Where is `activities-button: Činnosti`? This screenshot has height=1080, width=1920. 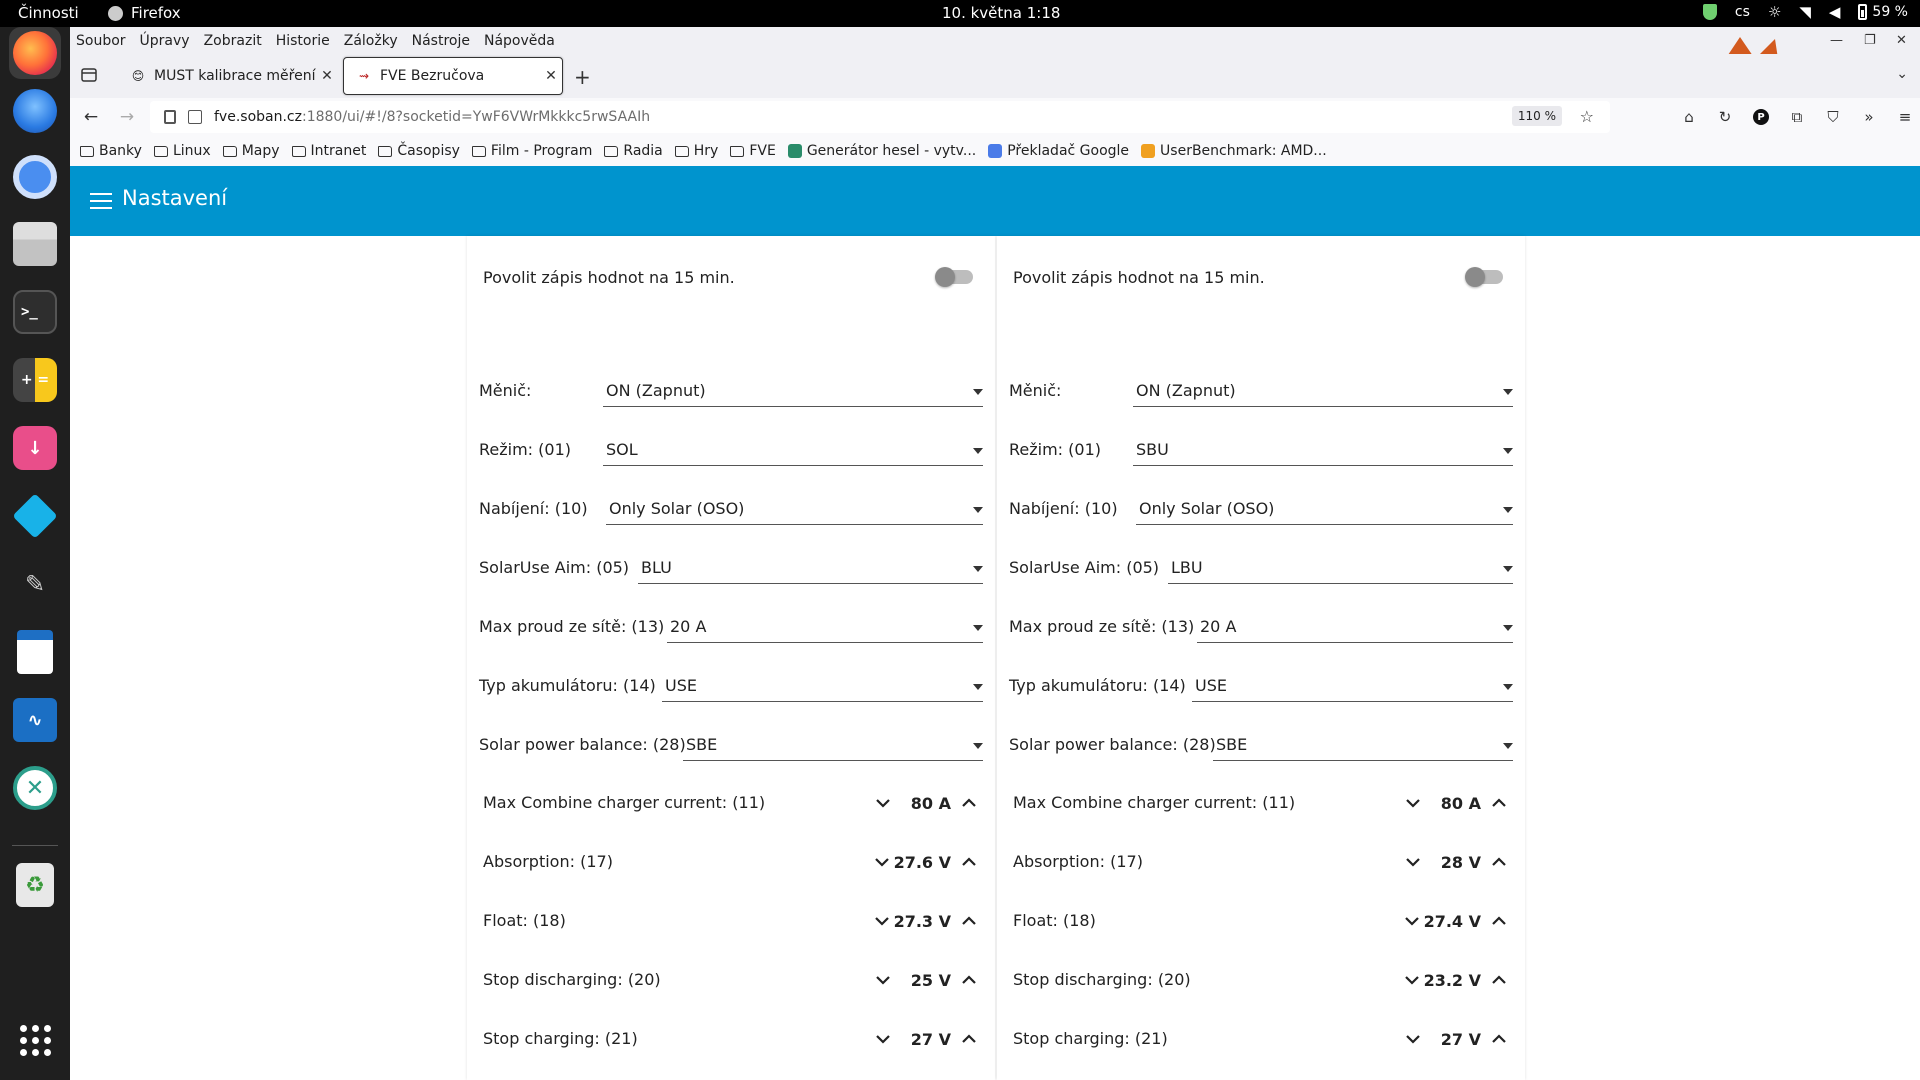
activities-button: Činnosti is located at coordinates (48, 13).